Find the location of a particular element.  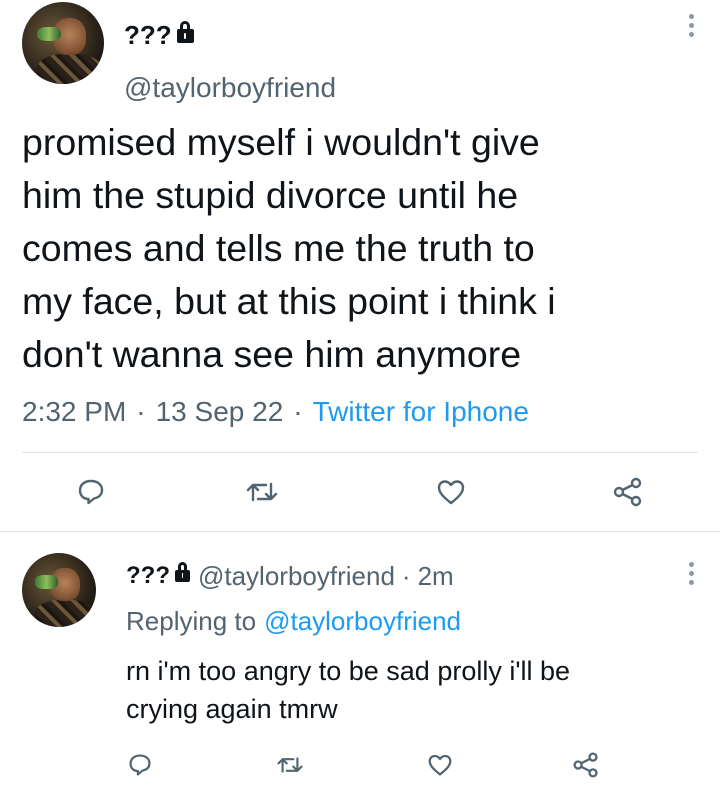

replying-to-row: Replying to @taylorboyfriend is located at coordinates (293, 621).